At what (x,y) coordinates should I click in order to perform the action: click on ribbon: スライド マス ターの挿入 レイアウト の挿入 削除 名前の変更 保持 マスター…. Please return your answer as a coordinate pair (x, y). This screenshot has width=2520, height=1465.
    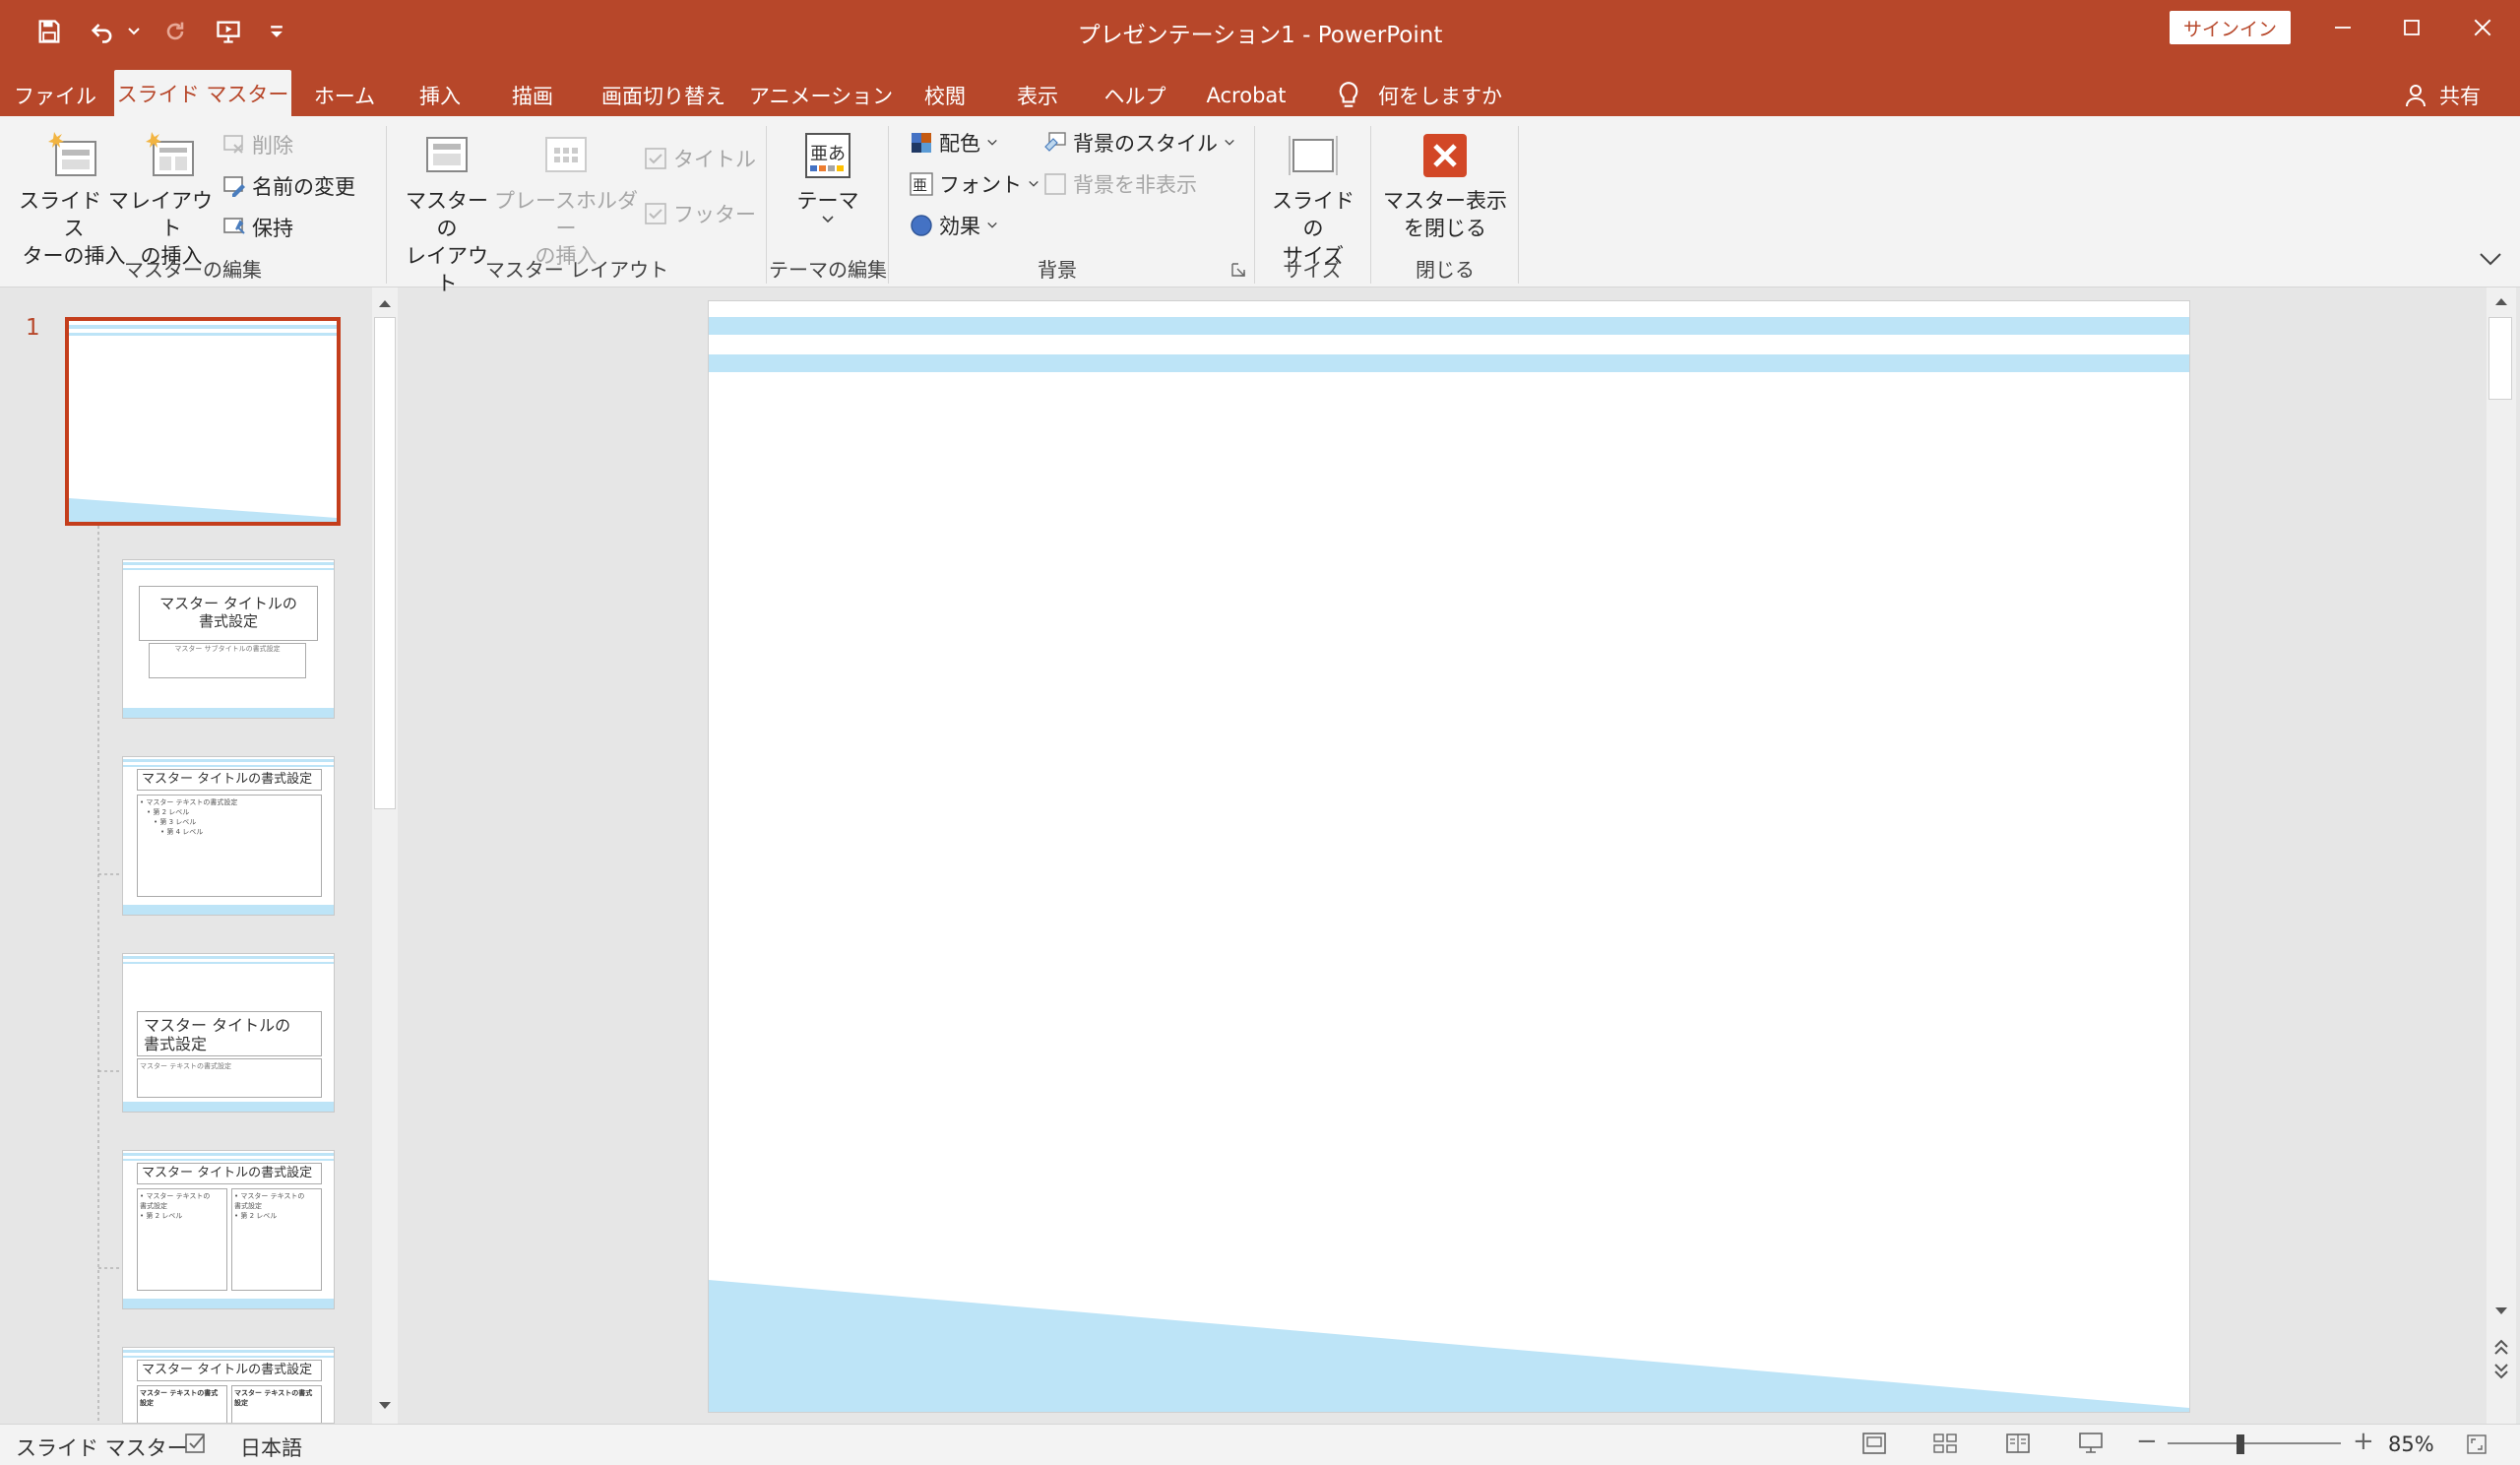
    Looking at the image, I should click on (1260, 205).